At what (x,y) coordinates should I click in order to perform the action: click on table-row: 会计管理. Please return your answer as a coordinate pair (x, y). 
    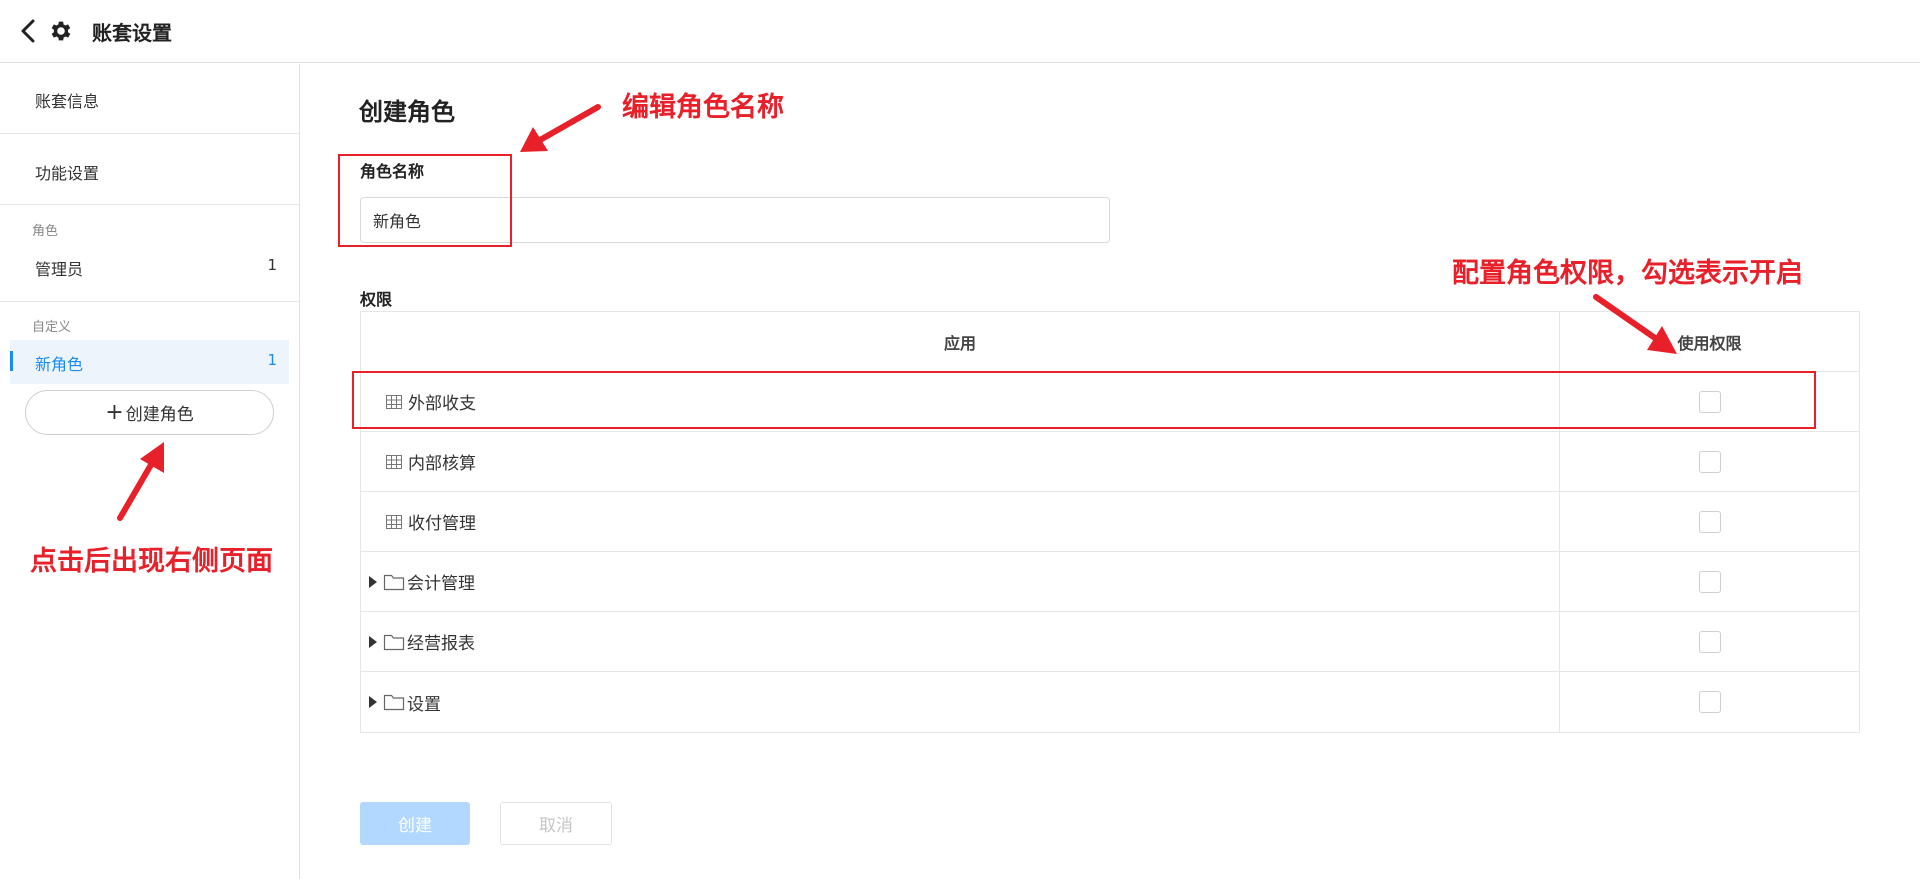
    Looking at the image, I should click on (1110, 582).